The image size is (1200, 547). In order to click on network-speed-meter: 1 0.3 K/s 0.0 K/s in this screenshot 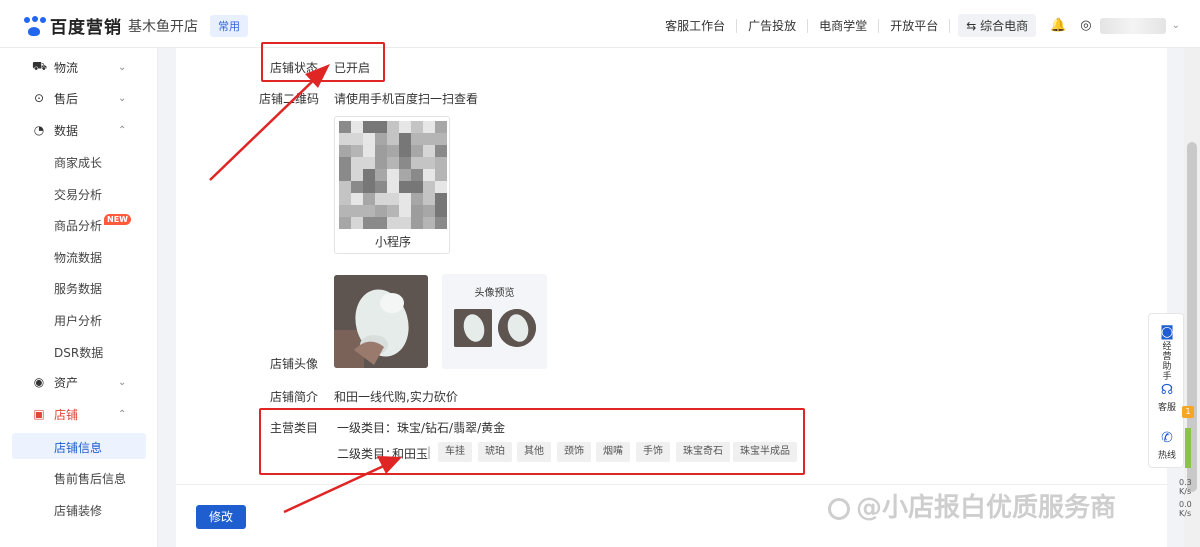, I will do `click(1189, 464)`.